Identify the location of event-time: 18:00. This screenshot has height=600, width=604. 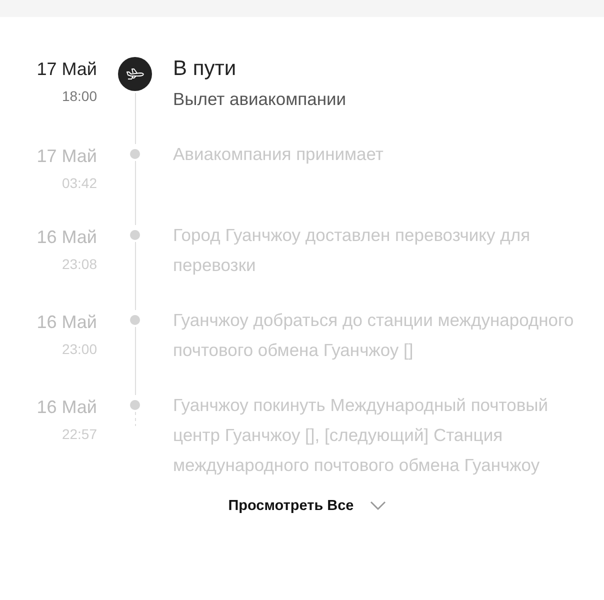
(79, 96).